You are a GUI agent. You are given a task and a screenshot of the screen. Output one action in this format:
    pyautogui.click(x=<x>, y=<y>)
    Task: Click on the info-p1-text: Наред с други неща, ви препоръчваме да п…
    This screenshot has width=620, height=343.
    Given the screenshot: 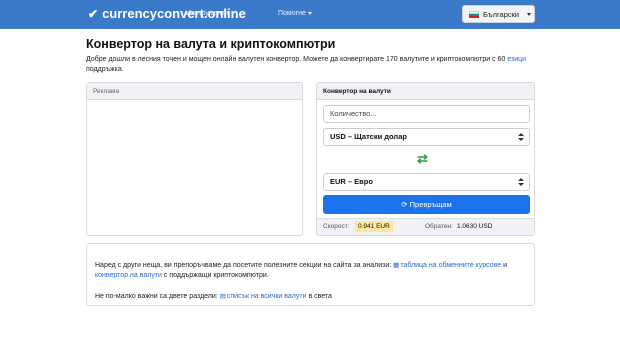 What is the action you would take?
    pyautogui.click(x=243, y=265)
    